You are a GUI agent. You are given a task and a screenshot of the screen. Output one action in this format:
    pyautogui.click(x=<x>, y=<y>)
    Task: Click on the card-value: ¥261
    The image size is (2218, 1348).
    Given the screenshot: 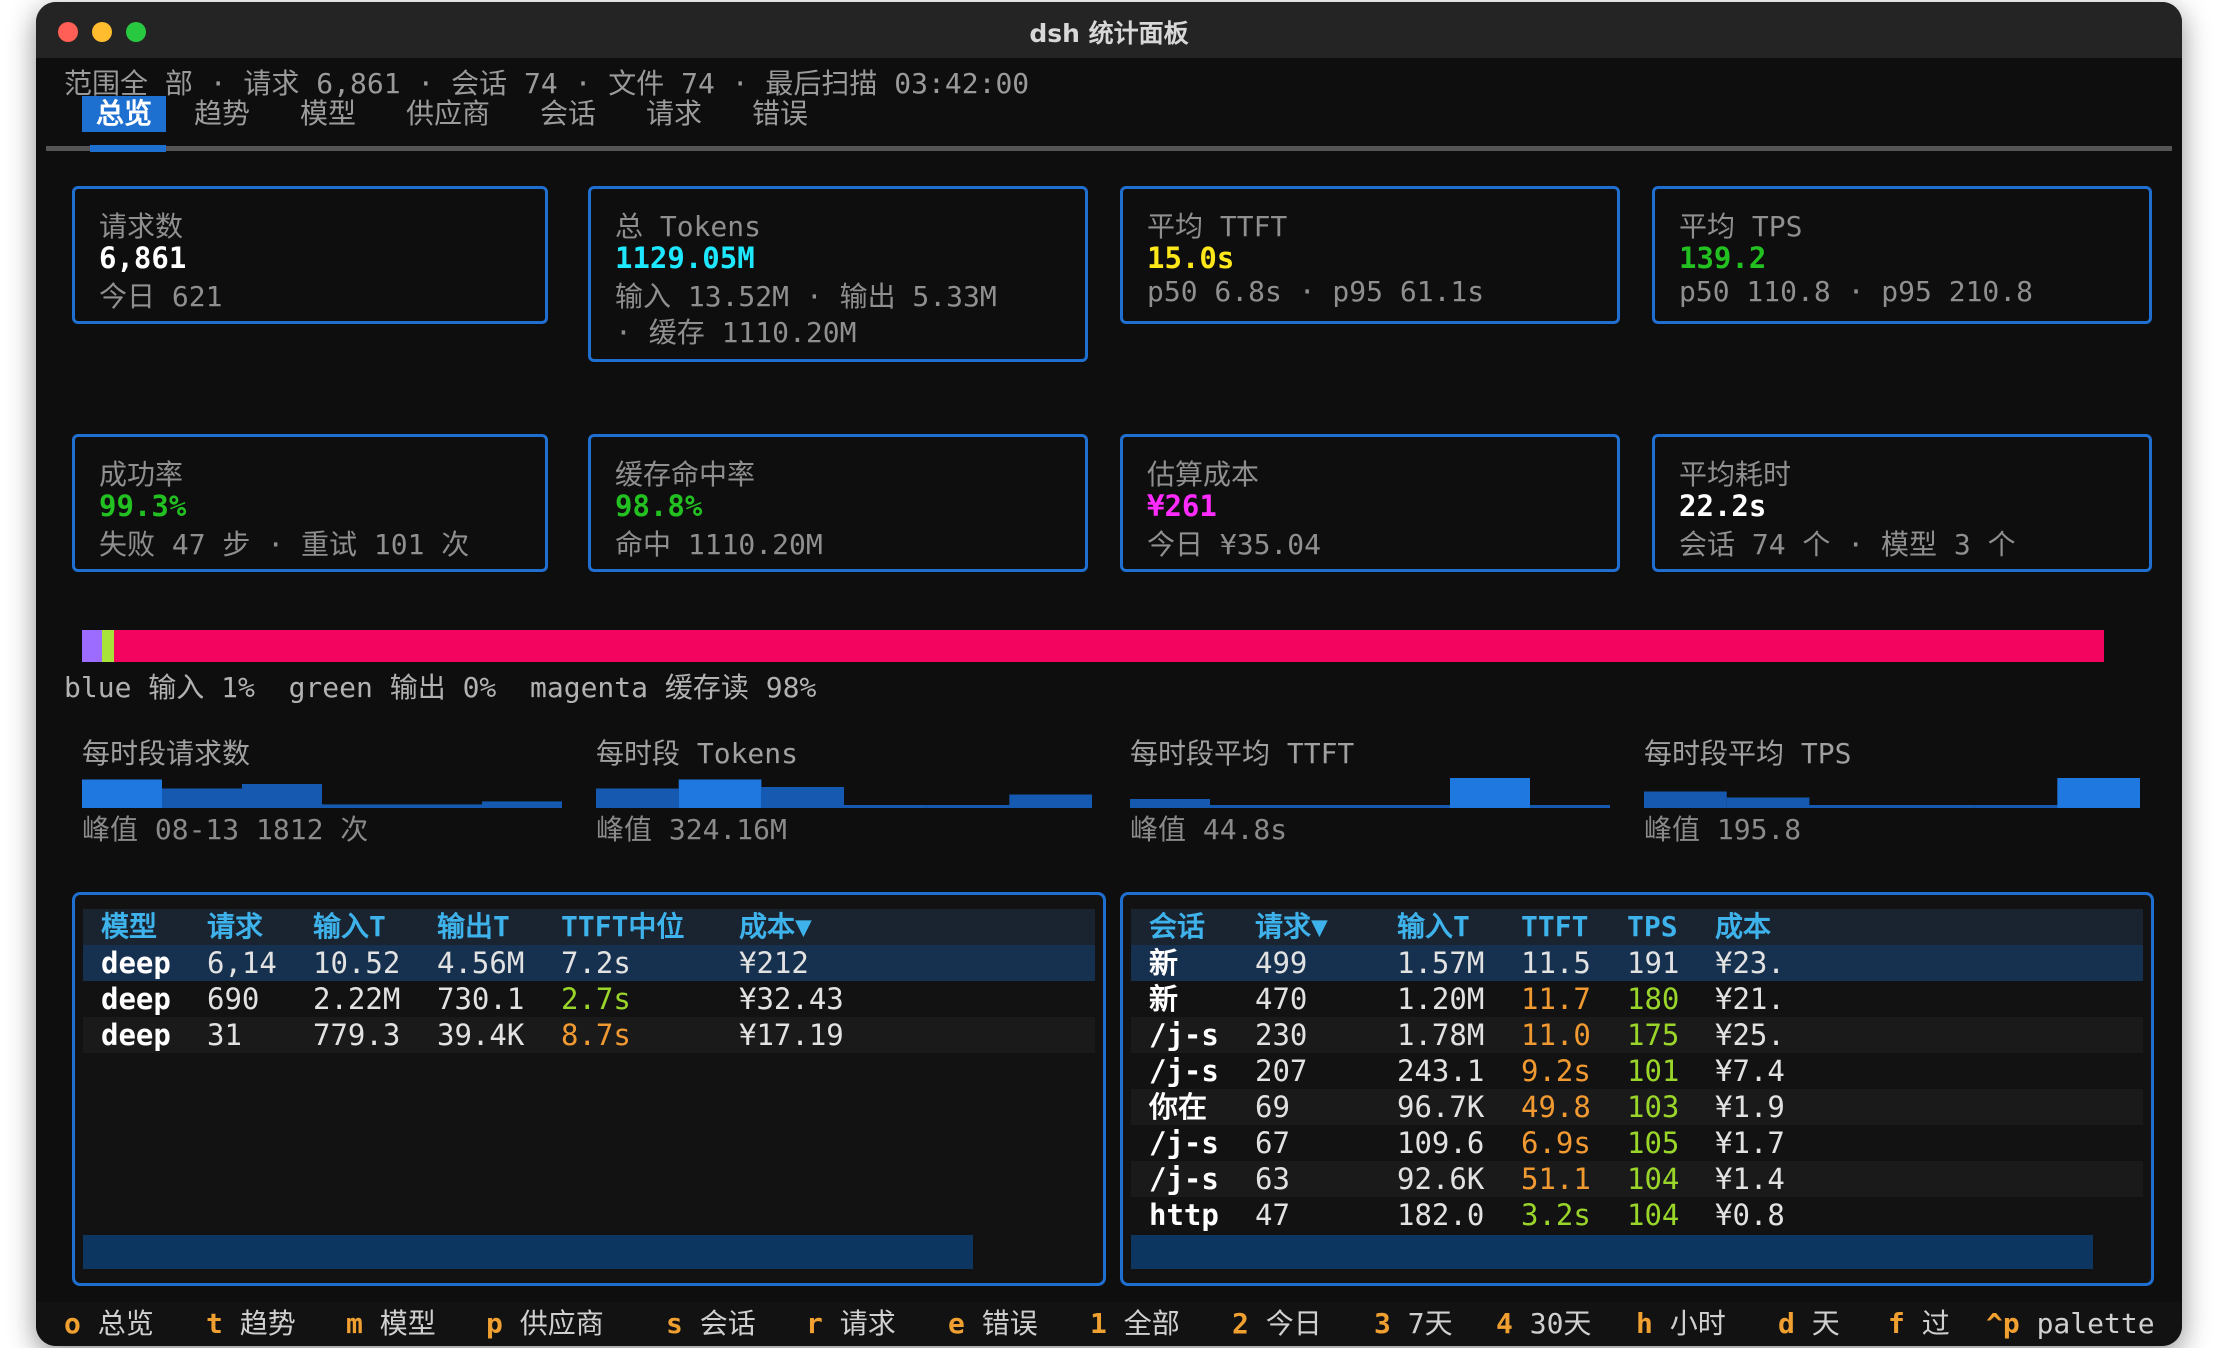 What is the action you would take?
    pyautogui.click(x=1182, y=506)
    